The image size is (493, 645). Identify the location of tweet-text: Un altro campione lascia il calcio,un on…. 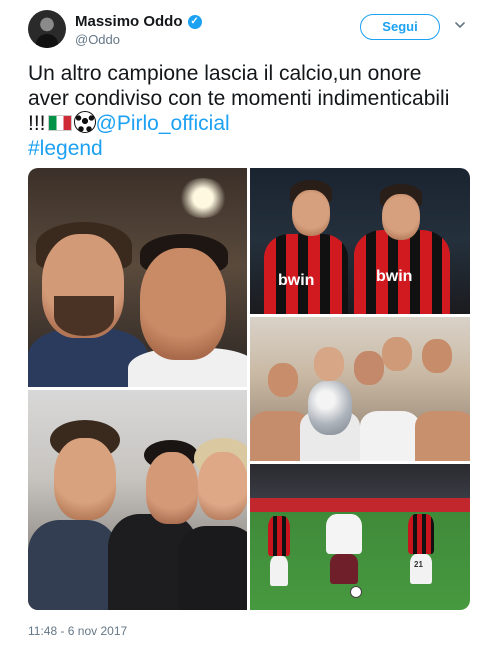
(248, 111).